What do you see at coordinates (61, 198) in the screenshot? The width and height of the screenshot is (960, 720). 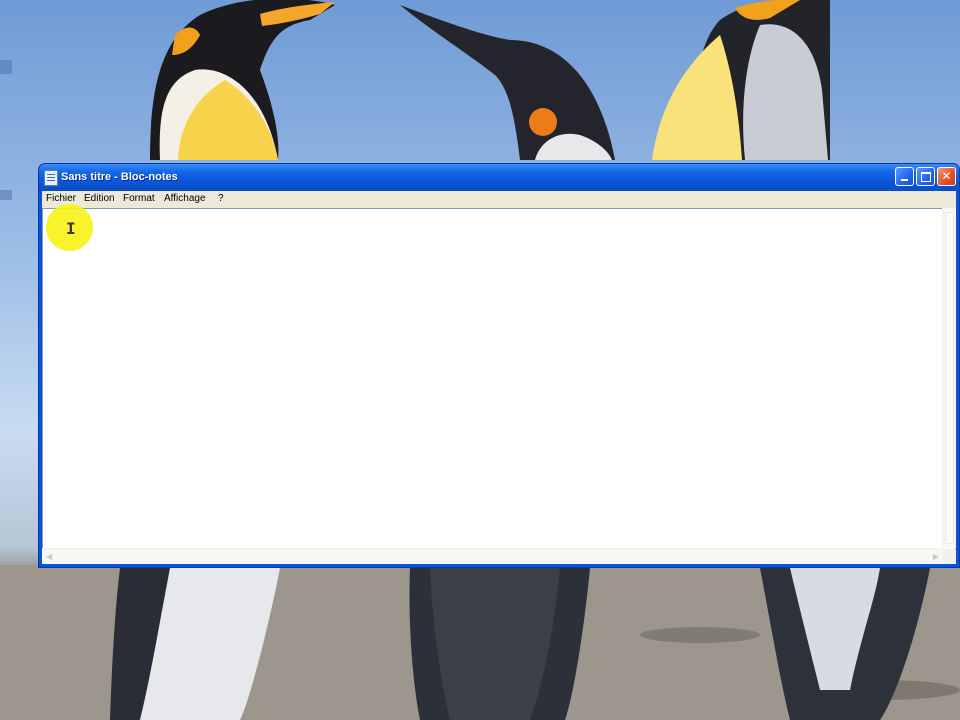 I see `menu-fichier: Fichier` at bounding box center [61, 198].